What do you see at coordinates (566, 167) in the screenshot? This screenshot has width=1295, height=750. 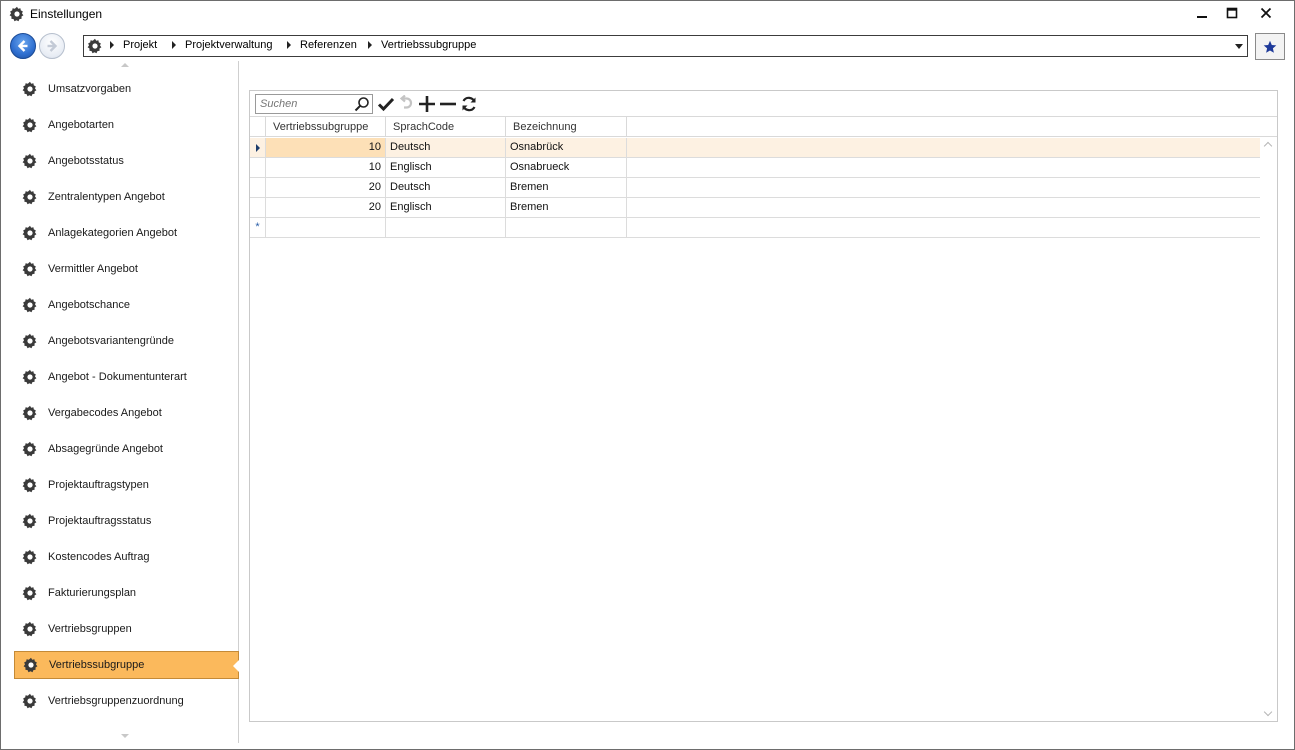 I see `cell-bezeichnung: Osnabrueck` at bounding box center [566, 167].